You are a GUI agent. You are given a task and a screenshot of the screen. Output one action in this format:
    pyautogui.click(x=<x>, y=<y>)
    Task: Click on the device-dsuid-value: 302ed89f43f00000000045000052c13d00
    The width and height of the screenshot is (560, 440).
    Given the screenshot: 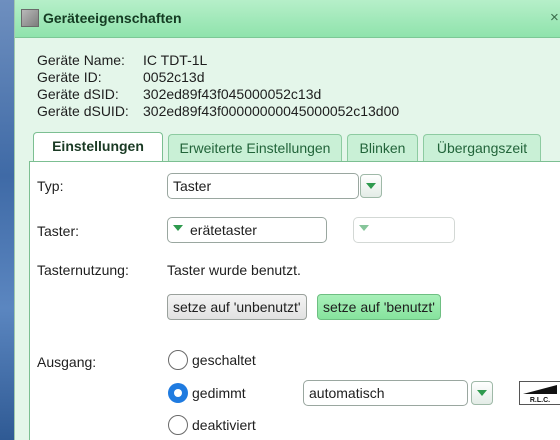 What is the action you would take?
    pyautogui.click(x=271, y=111)
    